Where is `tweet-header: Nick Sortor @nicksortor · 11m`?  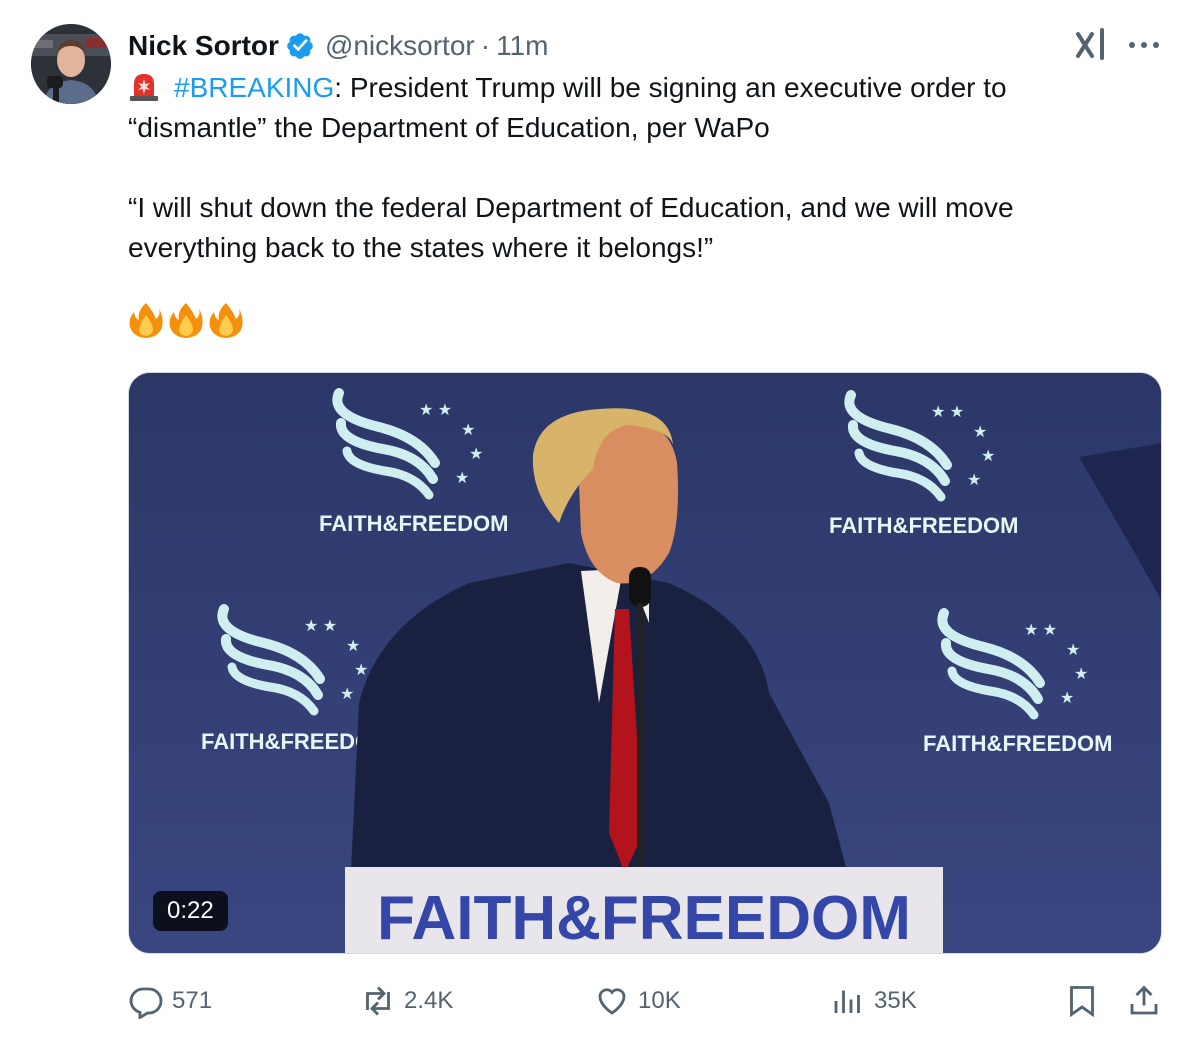 tweet-header: Nick Sortor @nicksortor · 11m is located at coordinates (338, 46).